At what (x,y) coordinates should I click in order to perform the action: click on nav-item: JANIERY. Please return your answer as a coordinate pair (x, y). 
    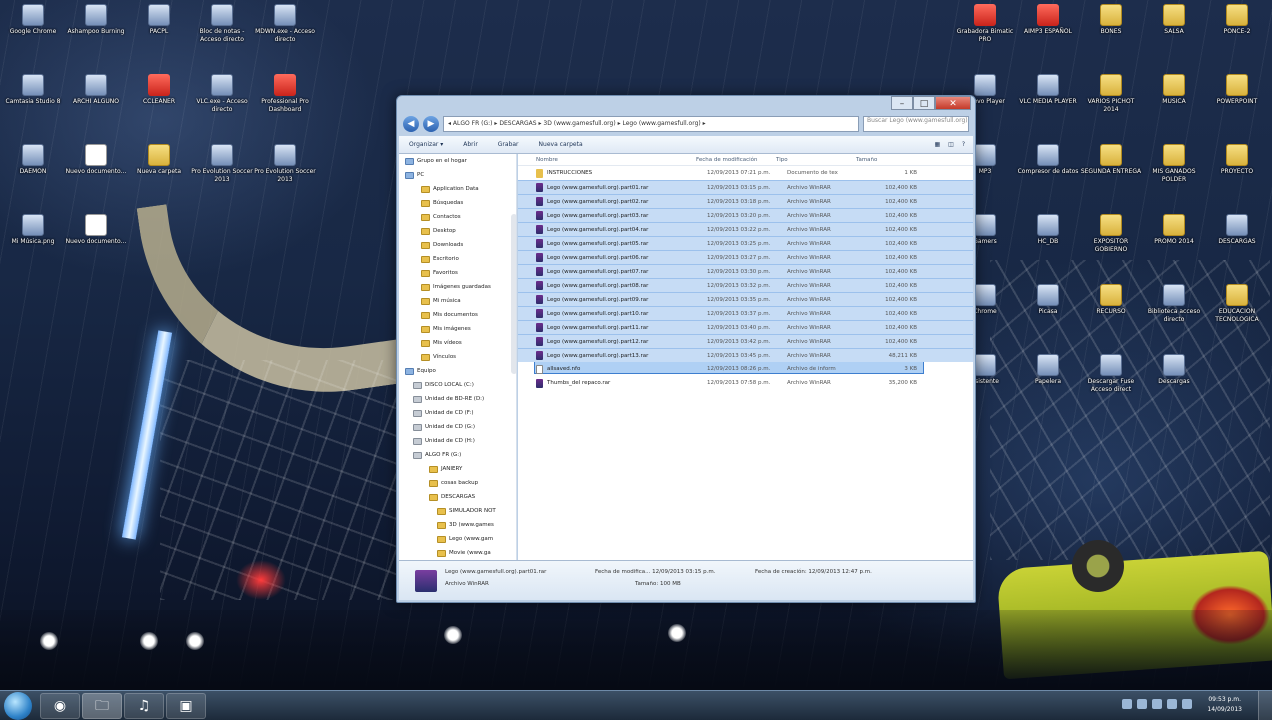
    Looking at the image, I should click on (457, 469).